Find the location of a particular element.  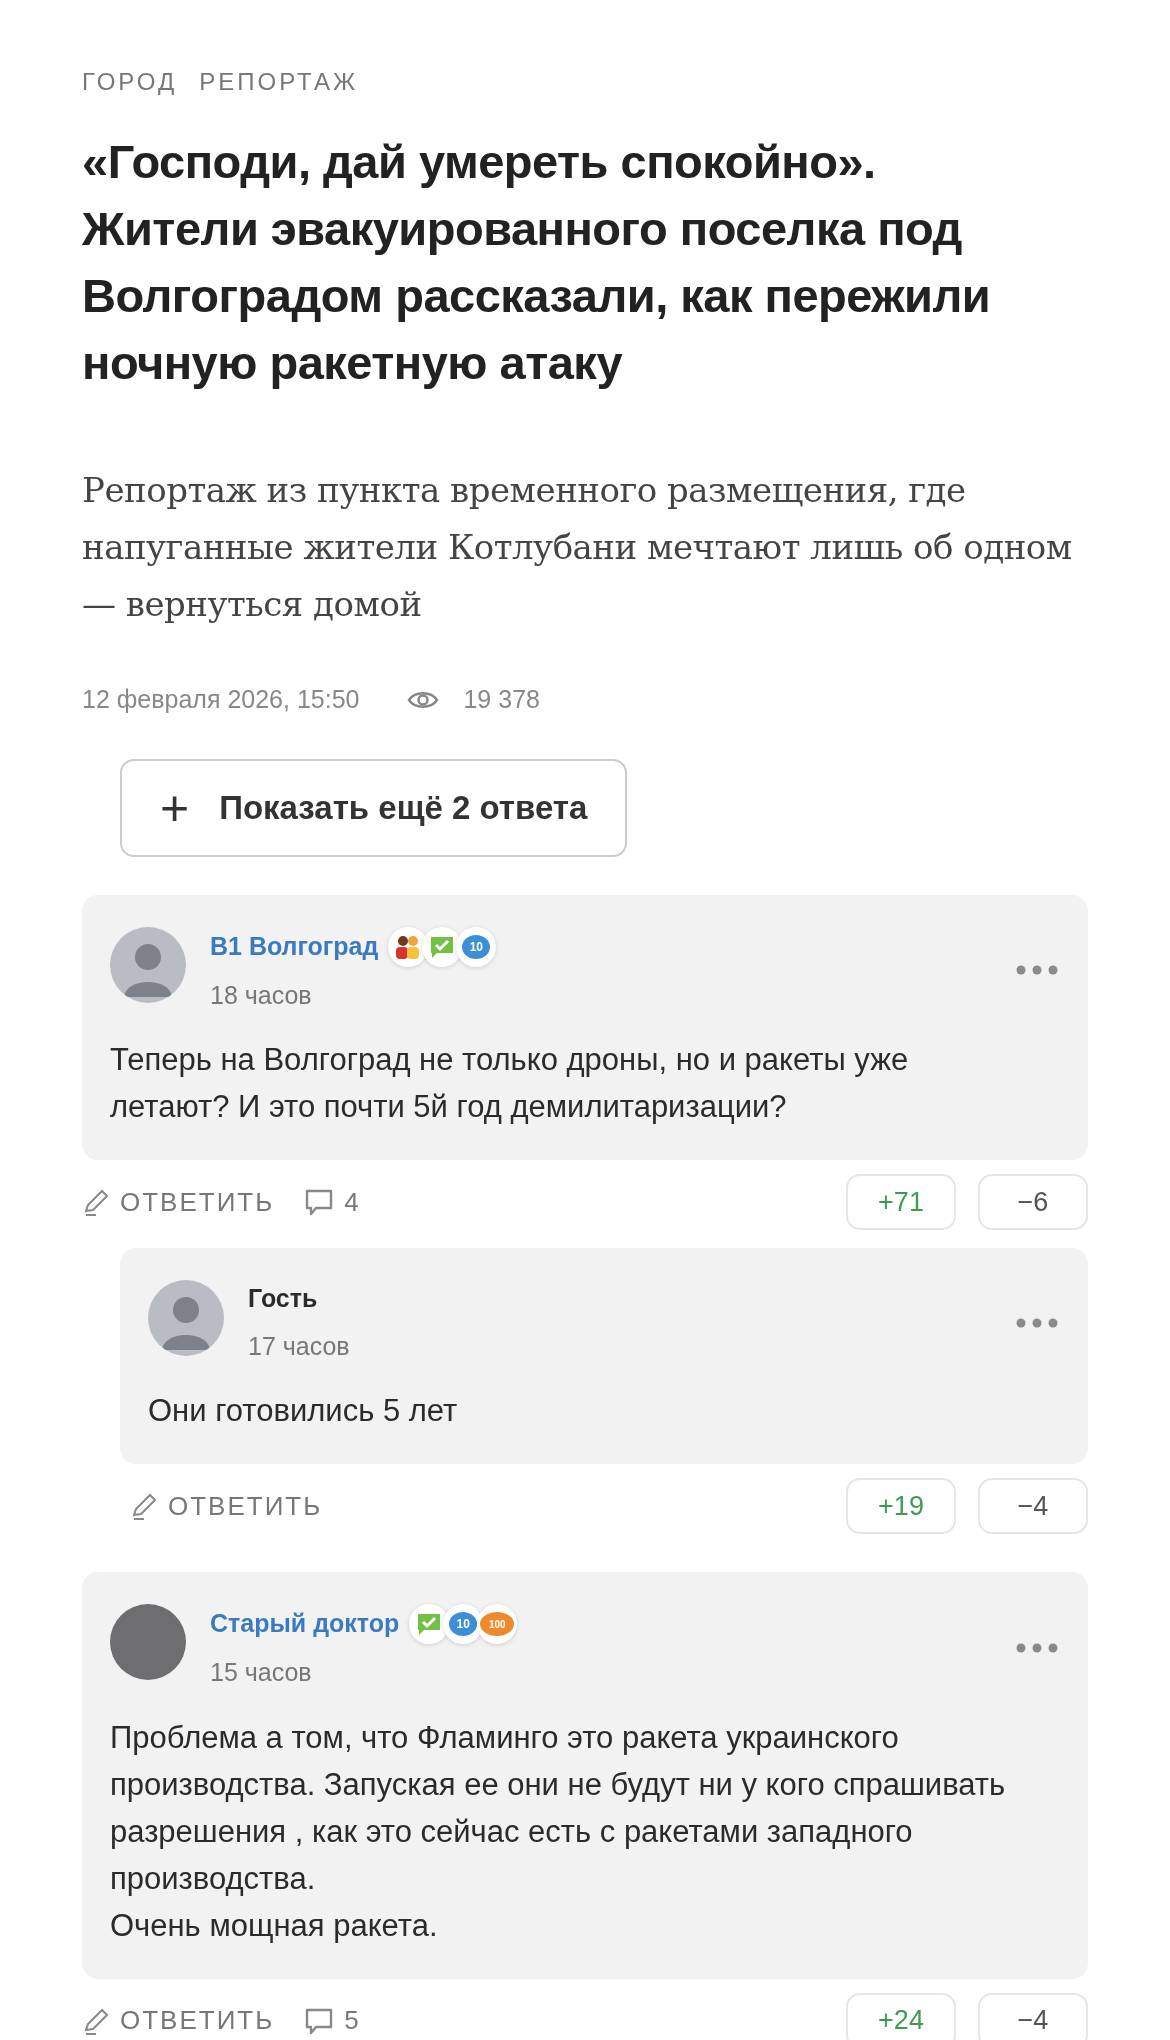

author-link: Старый доктор is located at coordinates (305, 1624).